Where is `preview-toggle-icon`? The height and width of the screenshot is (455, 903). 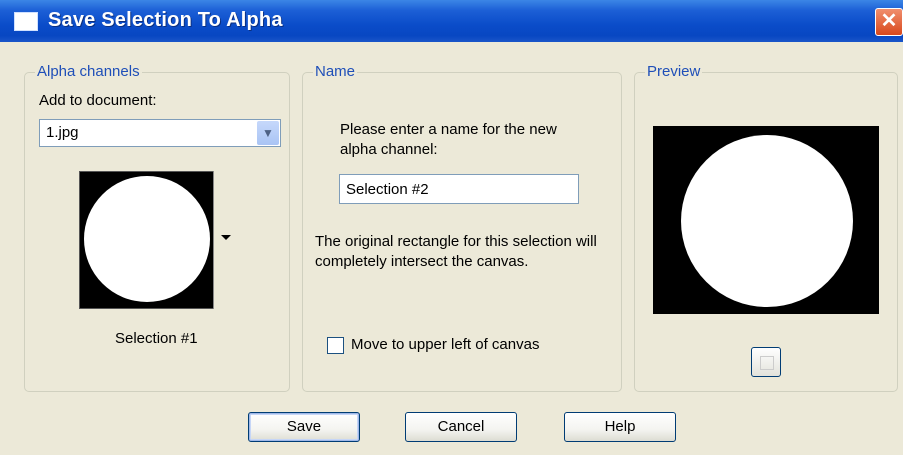 preview-toggle-icon is located at coordinates (767, 363).